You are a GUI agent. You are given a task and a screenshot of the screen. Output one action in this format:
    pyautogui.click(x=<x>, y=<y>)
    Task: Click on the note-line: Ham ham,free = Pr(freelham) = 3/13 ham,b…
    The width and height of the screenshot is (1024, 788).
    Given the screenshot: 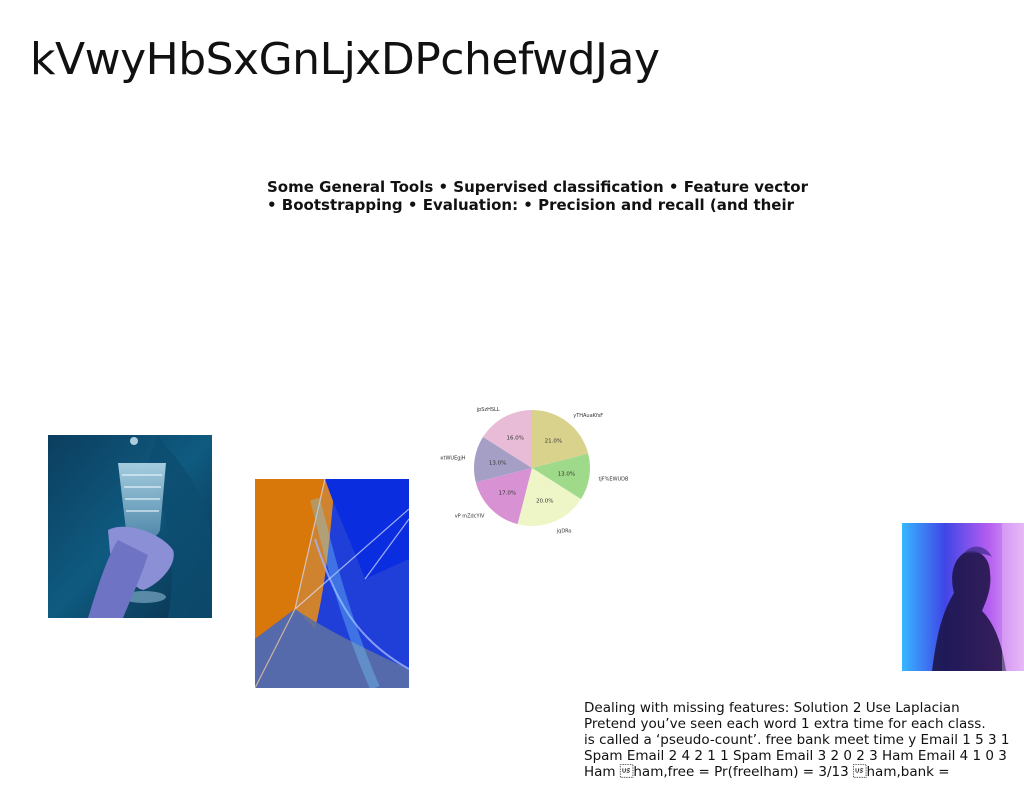 What is the action you would take?
    pyautogui.click(x=767, y=772)
    